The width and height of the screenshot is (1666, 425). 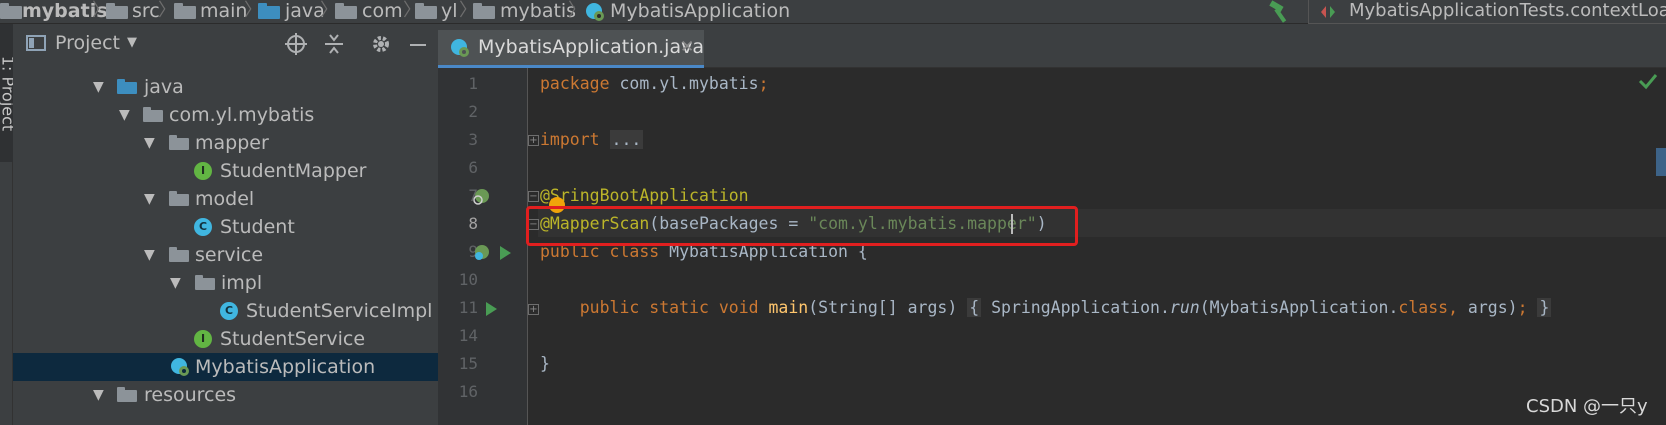 What do you see at coordinates (468, 279) in the screenshot?
I see `line-number: 10` at bounding box center [468, 279].